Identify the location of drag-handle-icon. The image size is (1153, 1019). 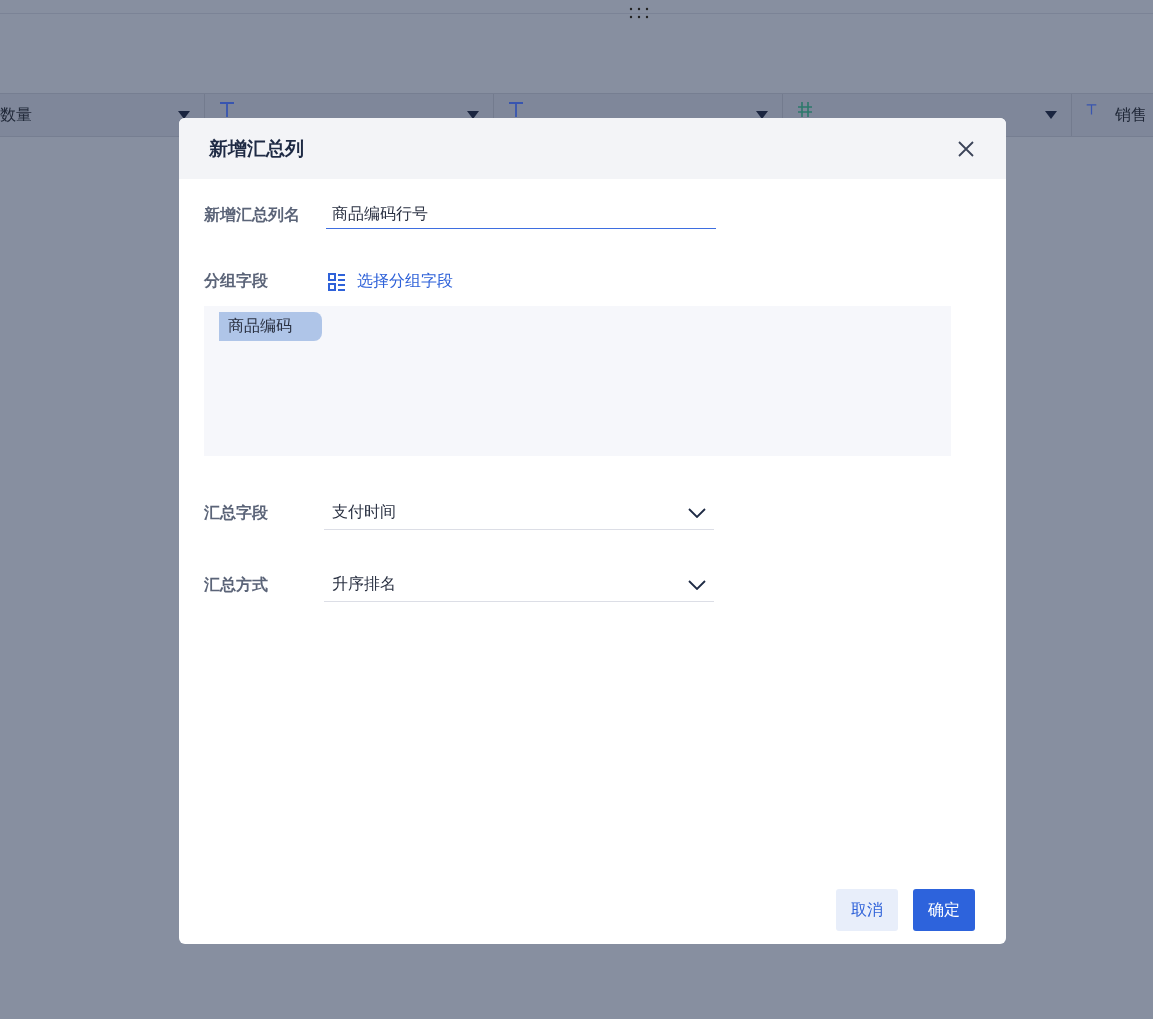
(639, 13).